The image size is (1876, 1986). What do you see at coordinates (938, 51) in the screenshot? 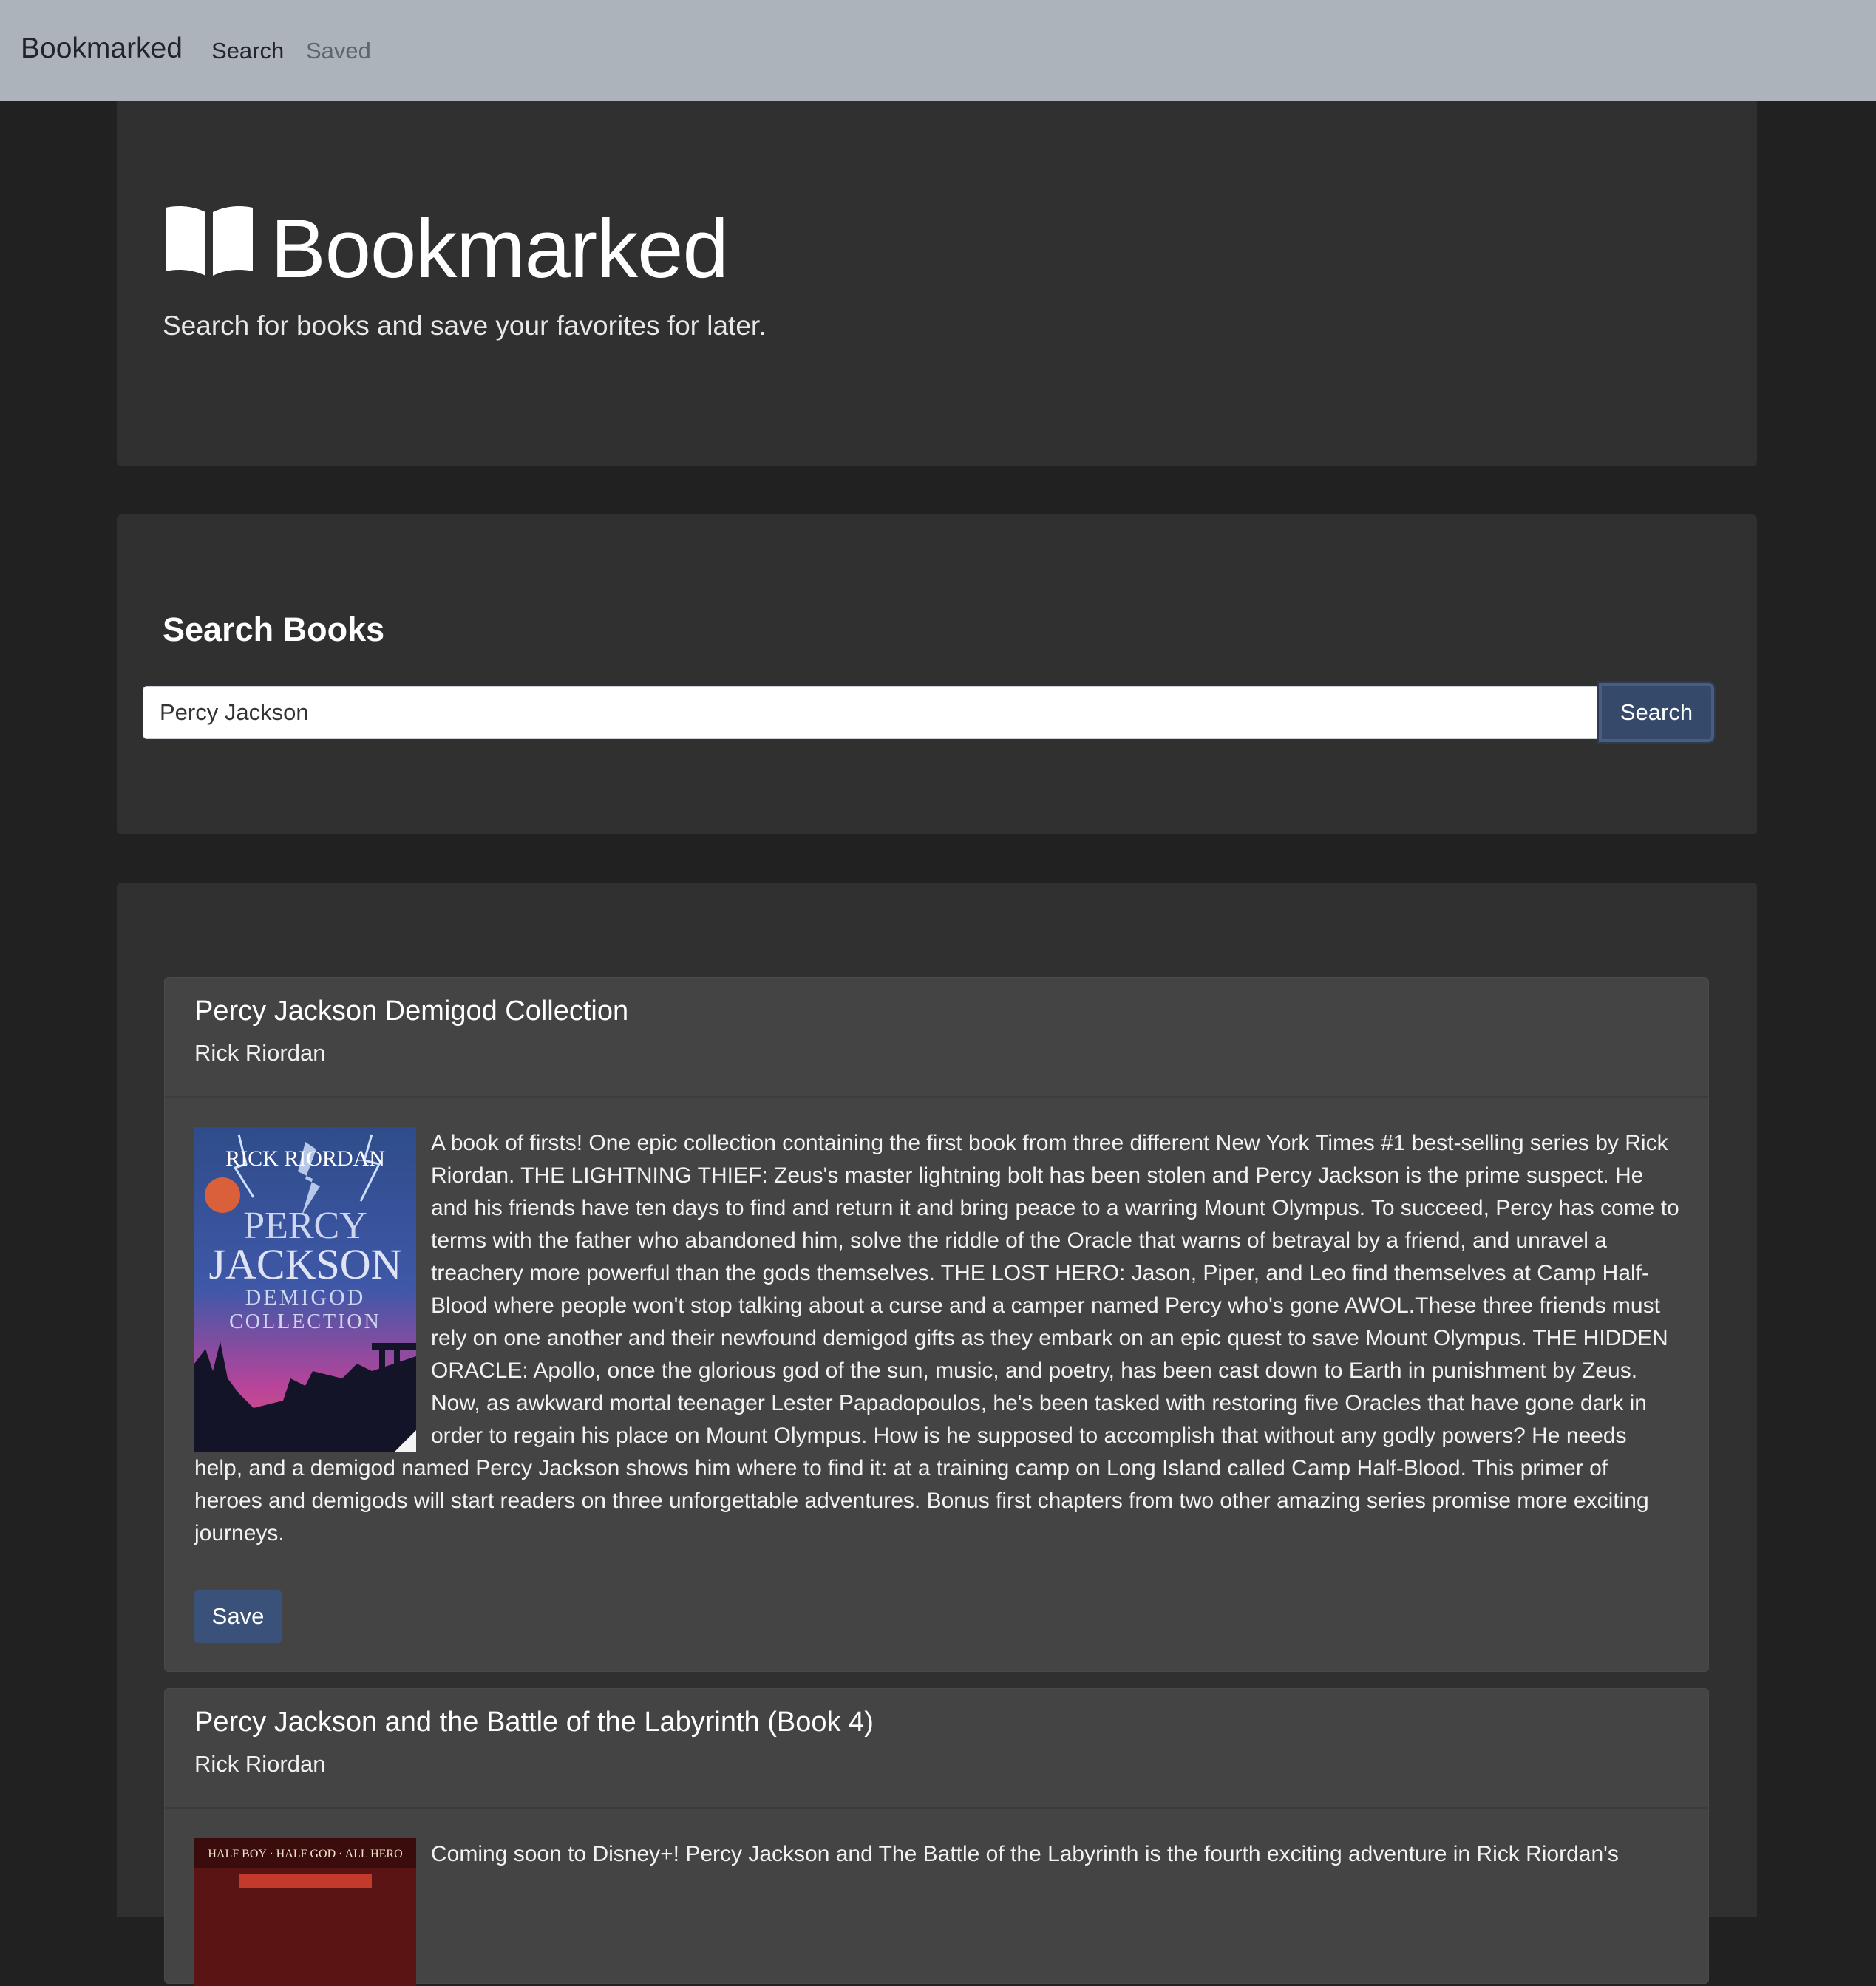
I see `navbar: Bookmarked Search Saved` at bounding box center [938, 51].